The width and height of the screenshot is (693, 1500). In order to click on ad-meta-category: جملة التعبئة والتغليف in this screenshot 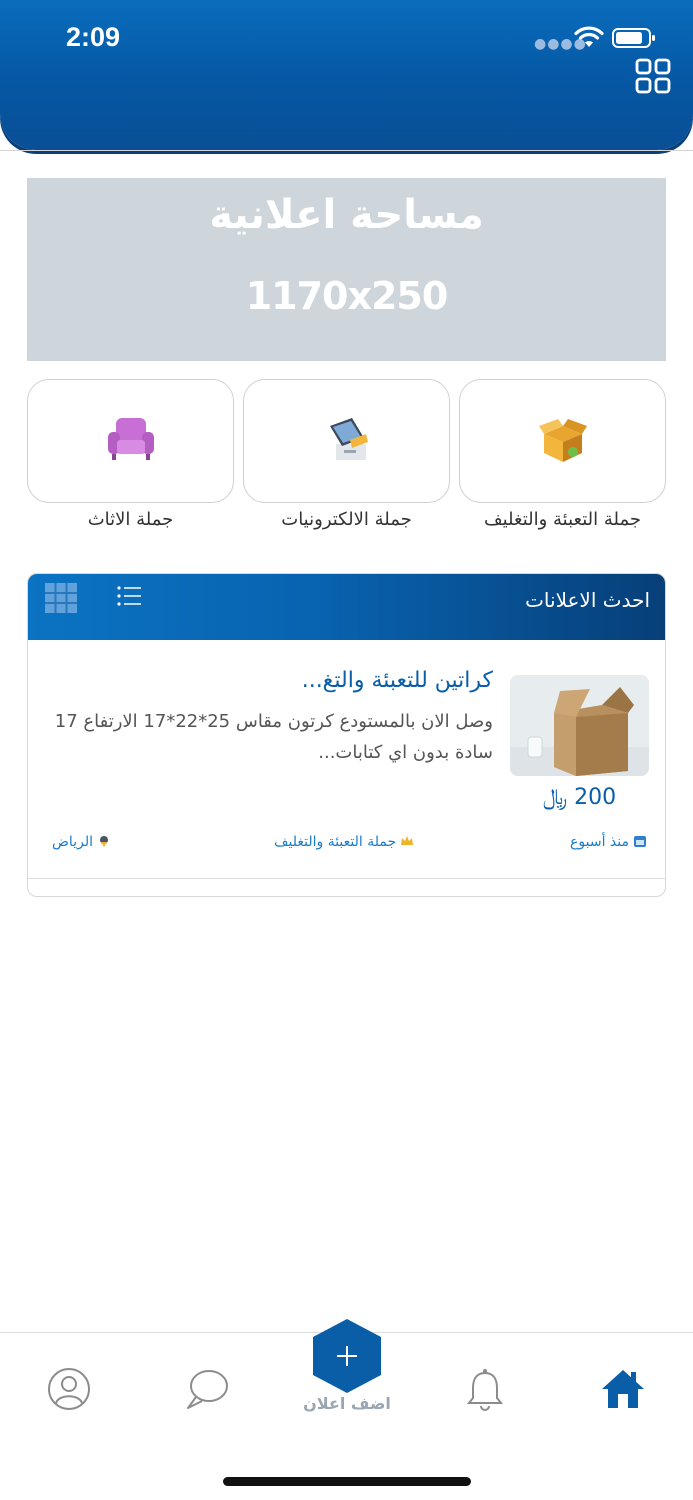, I will do `click(344, 842)`.